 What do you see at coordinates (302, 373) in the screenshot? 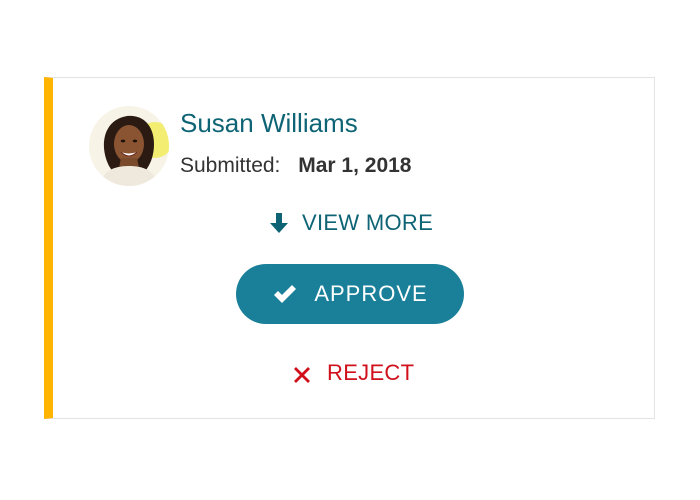
I see `x-icon` at bounding box center [302, 373].